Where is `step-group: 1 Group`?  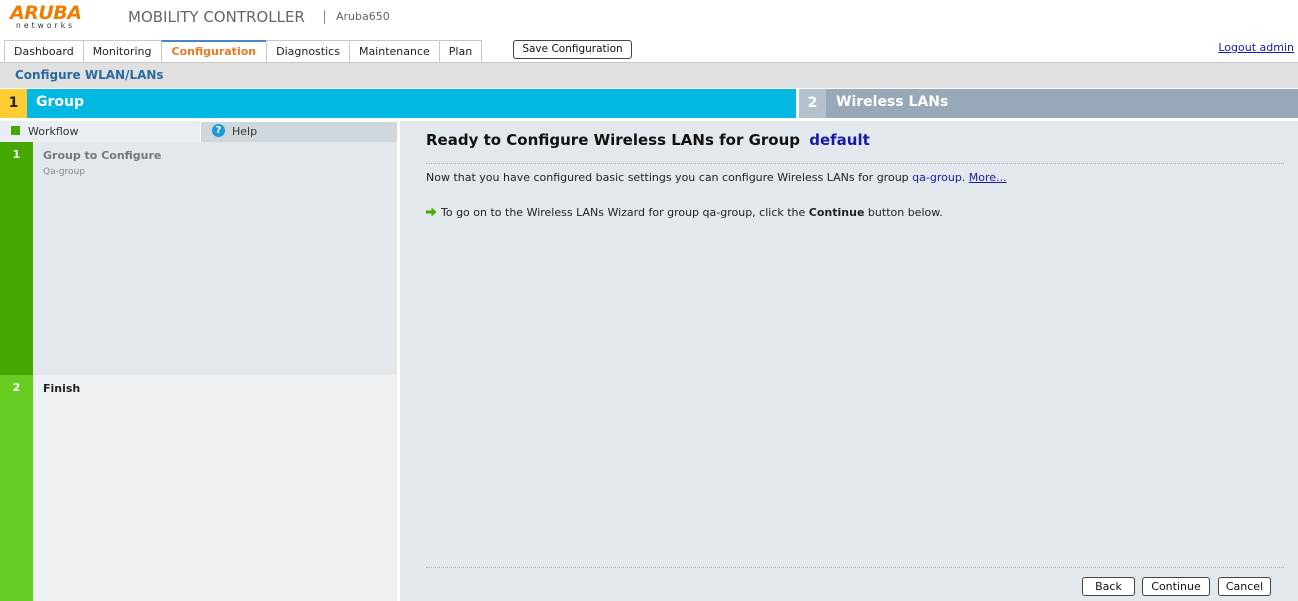
step-group: 1 Group is located at coordinates (398, 103).